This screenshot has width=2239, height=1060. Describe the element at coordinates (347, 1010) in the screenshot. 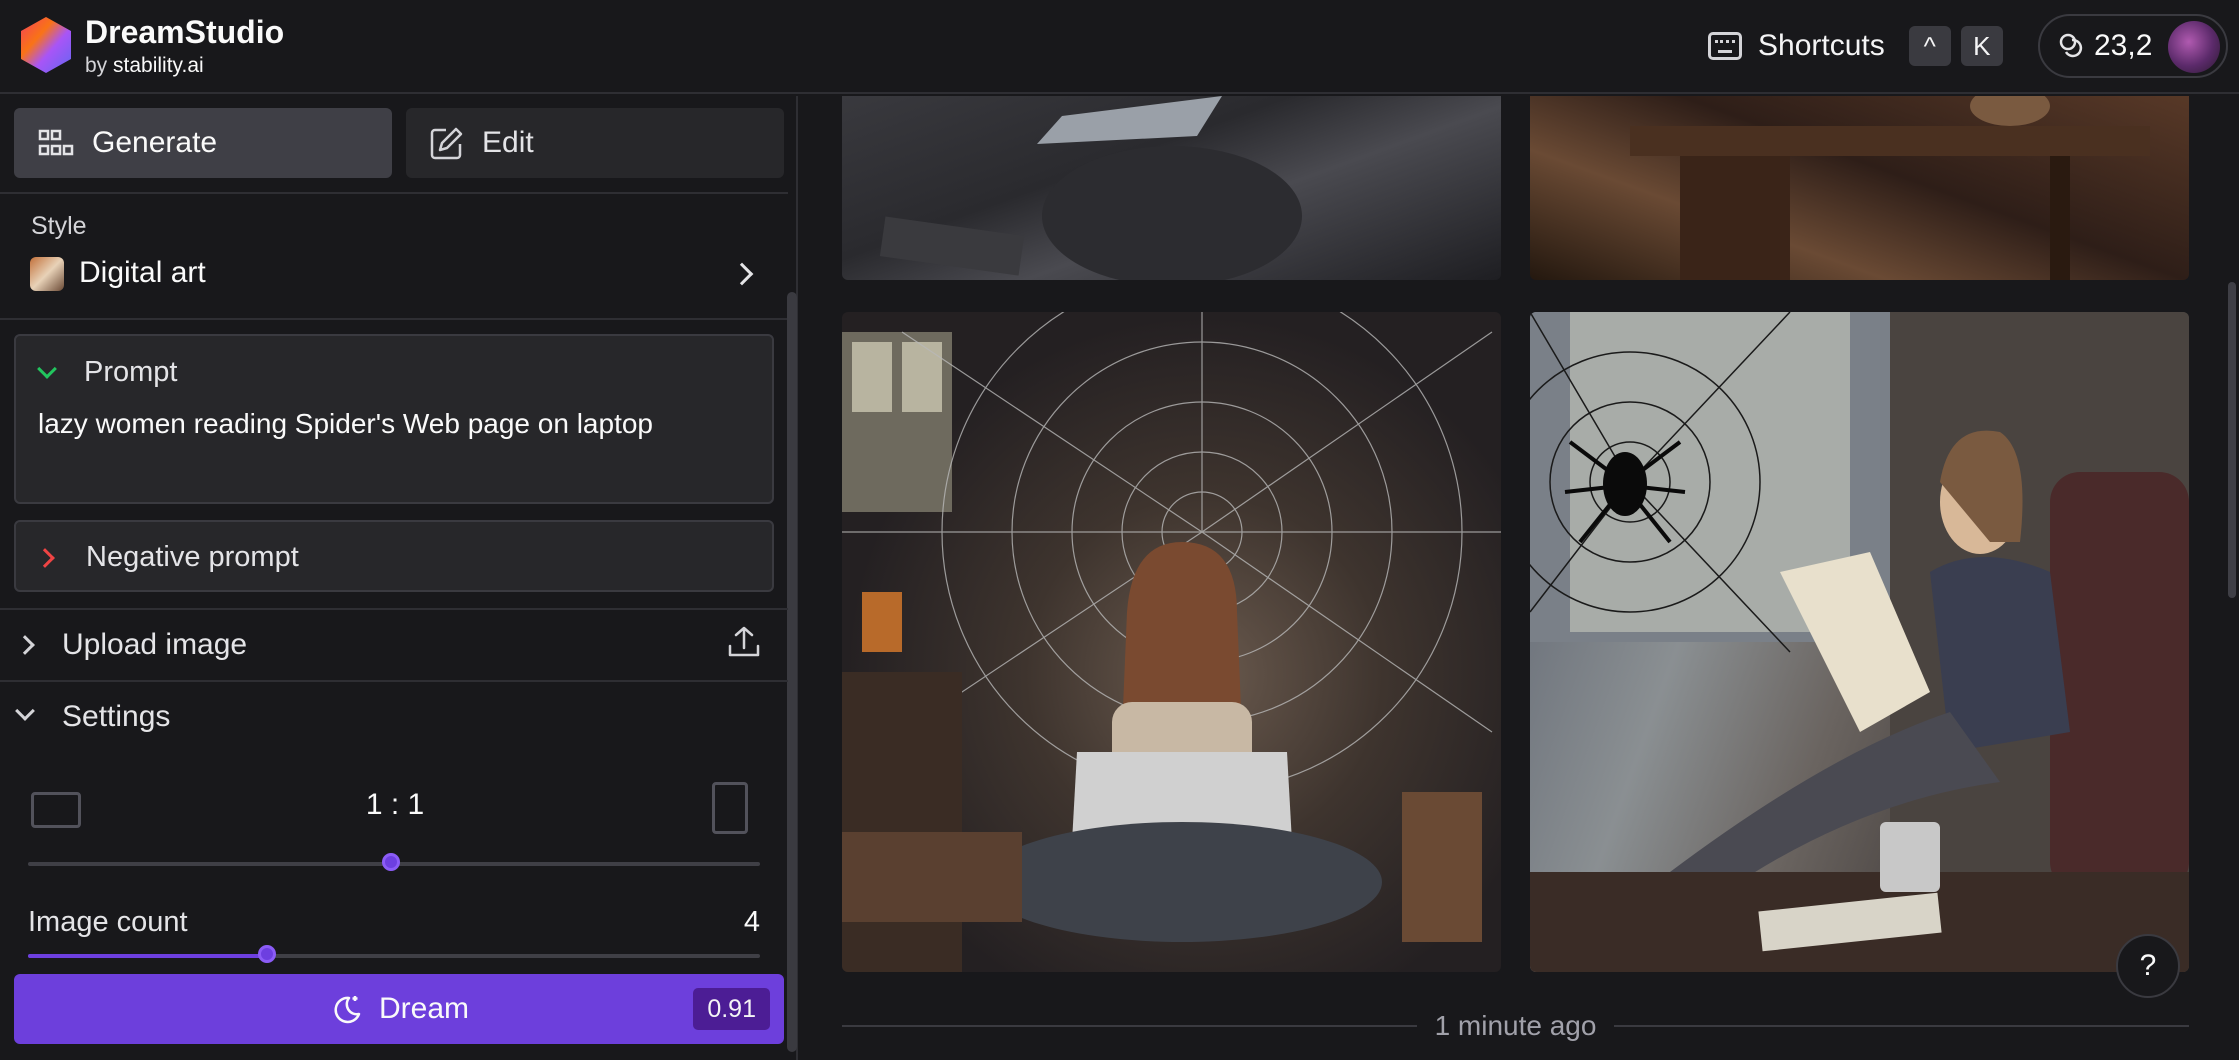

I see `moon-stars-icon` at that location.